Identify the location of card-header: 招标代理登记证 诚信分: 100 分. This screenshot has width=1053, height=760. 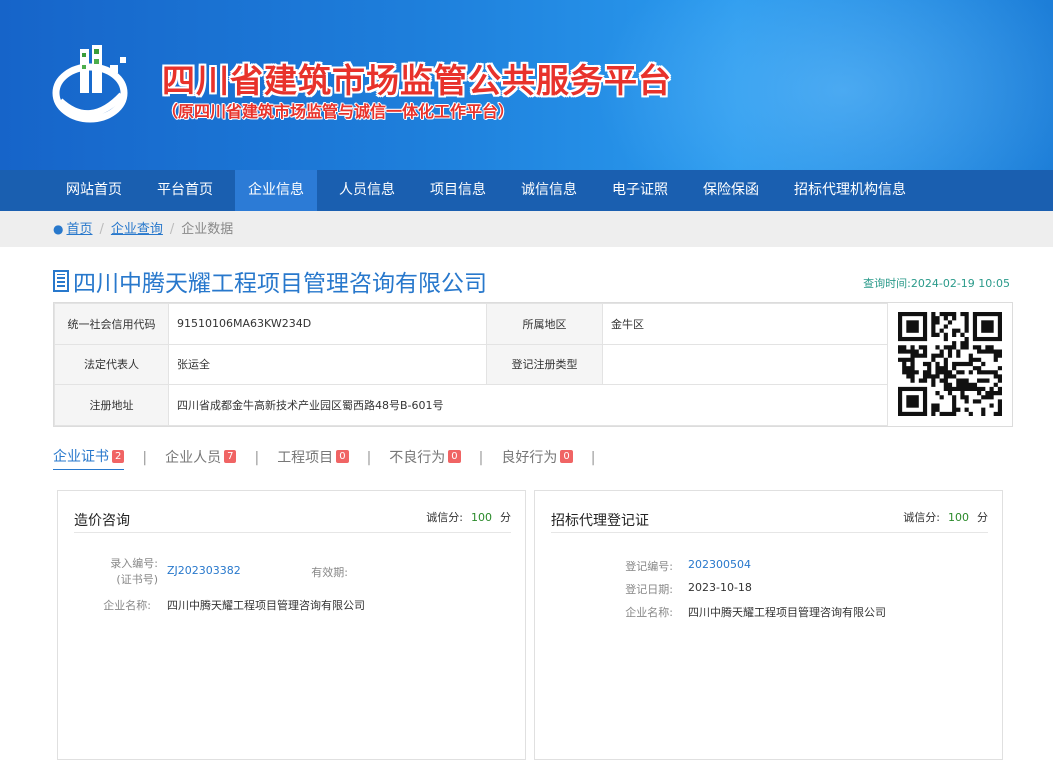
(769, 520).